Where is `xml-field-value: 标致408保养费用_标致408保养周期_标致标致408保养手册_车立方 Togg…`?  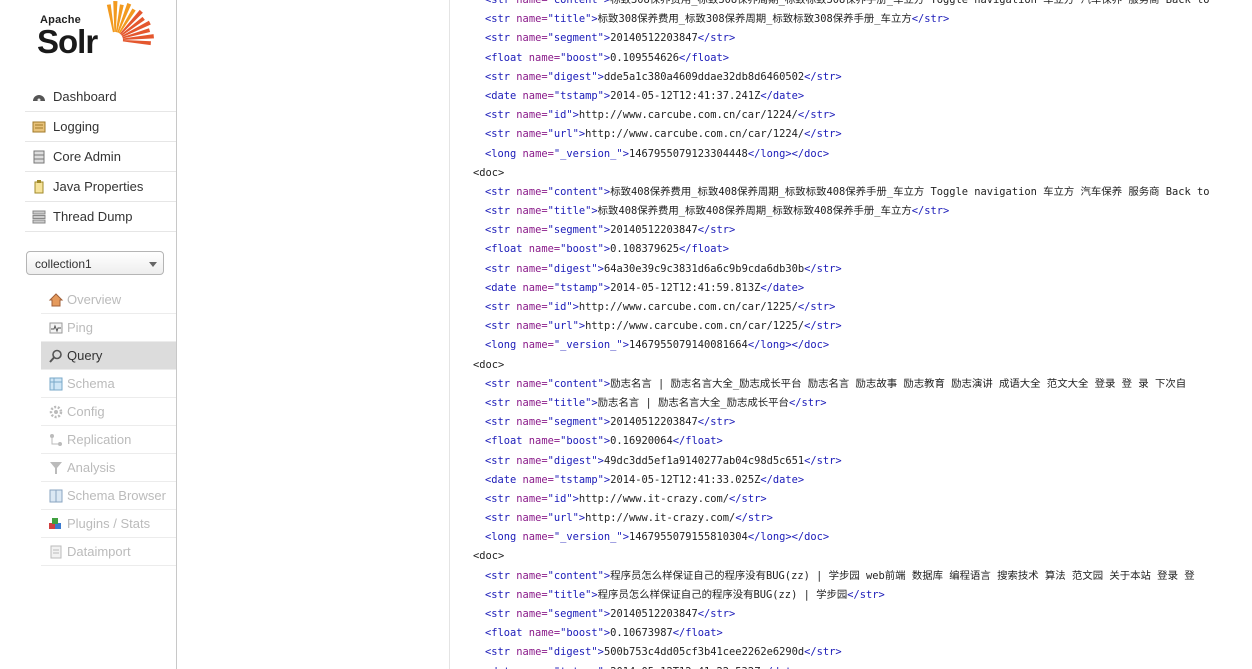
xml-field-value: 标致408保养费用_标致408保养周期_标致标致408保养手册_车立方 Togg… is located at coordinates (910, 191).